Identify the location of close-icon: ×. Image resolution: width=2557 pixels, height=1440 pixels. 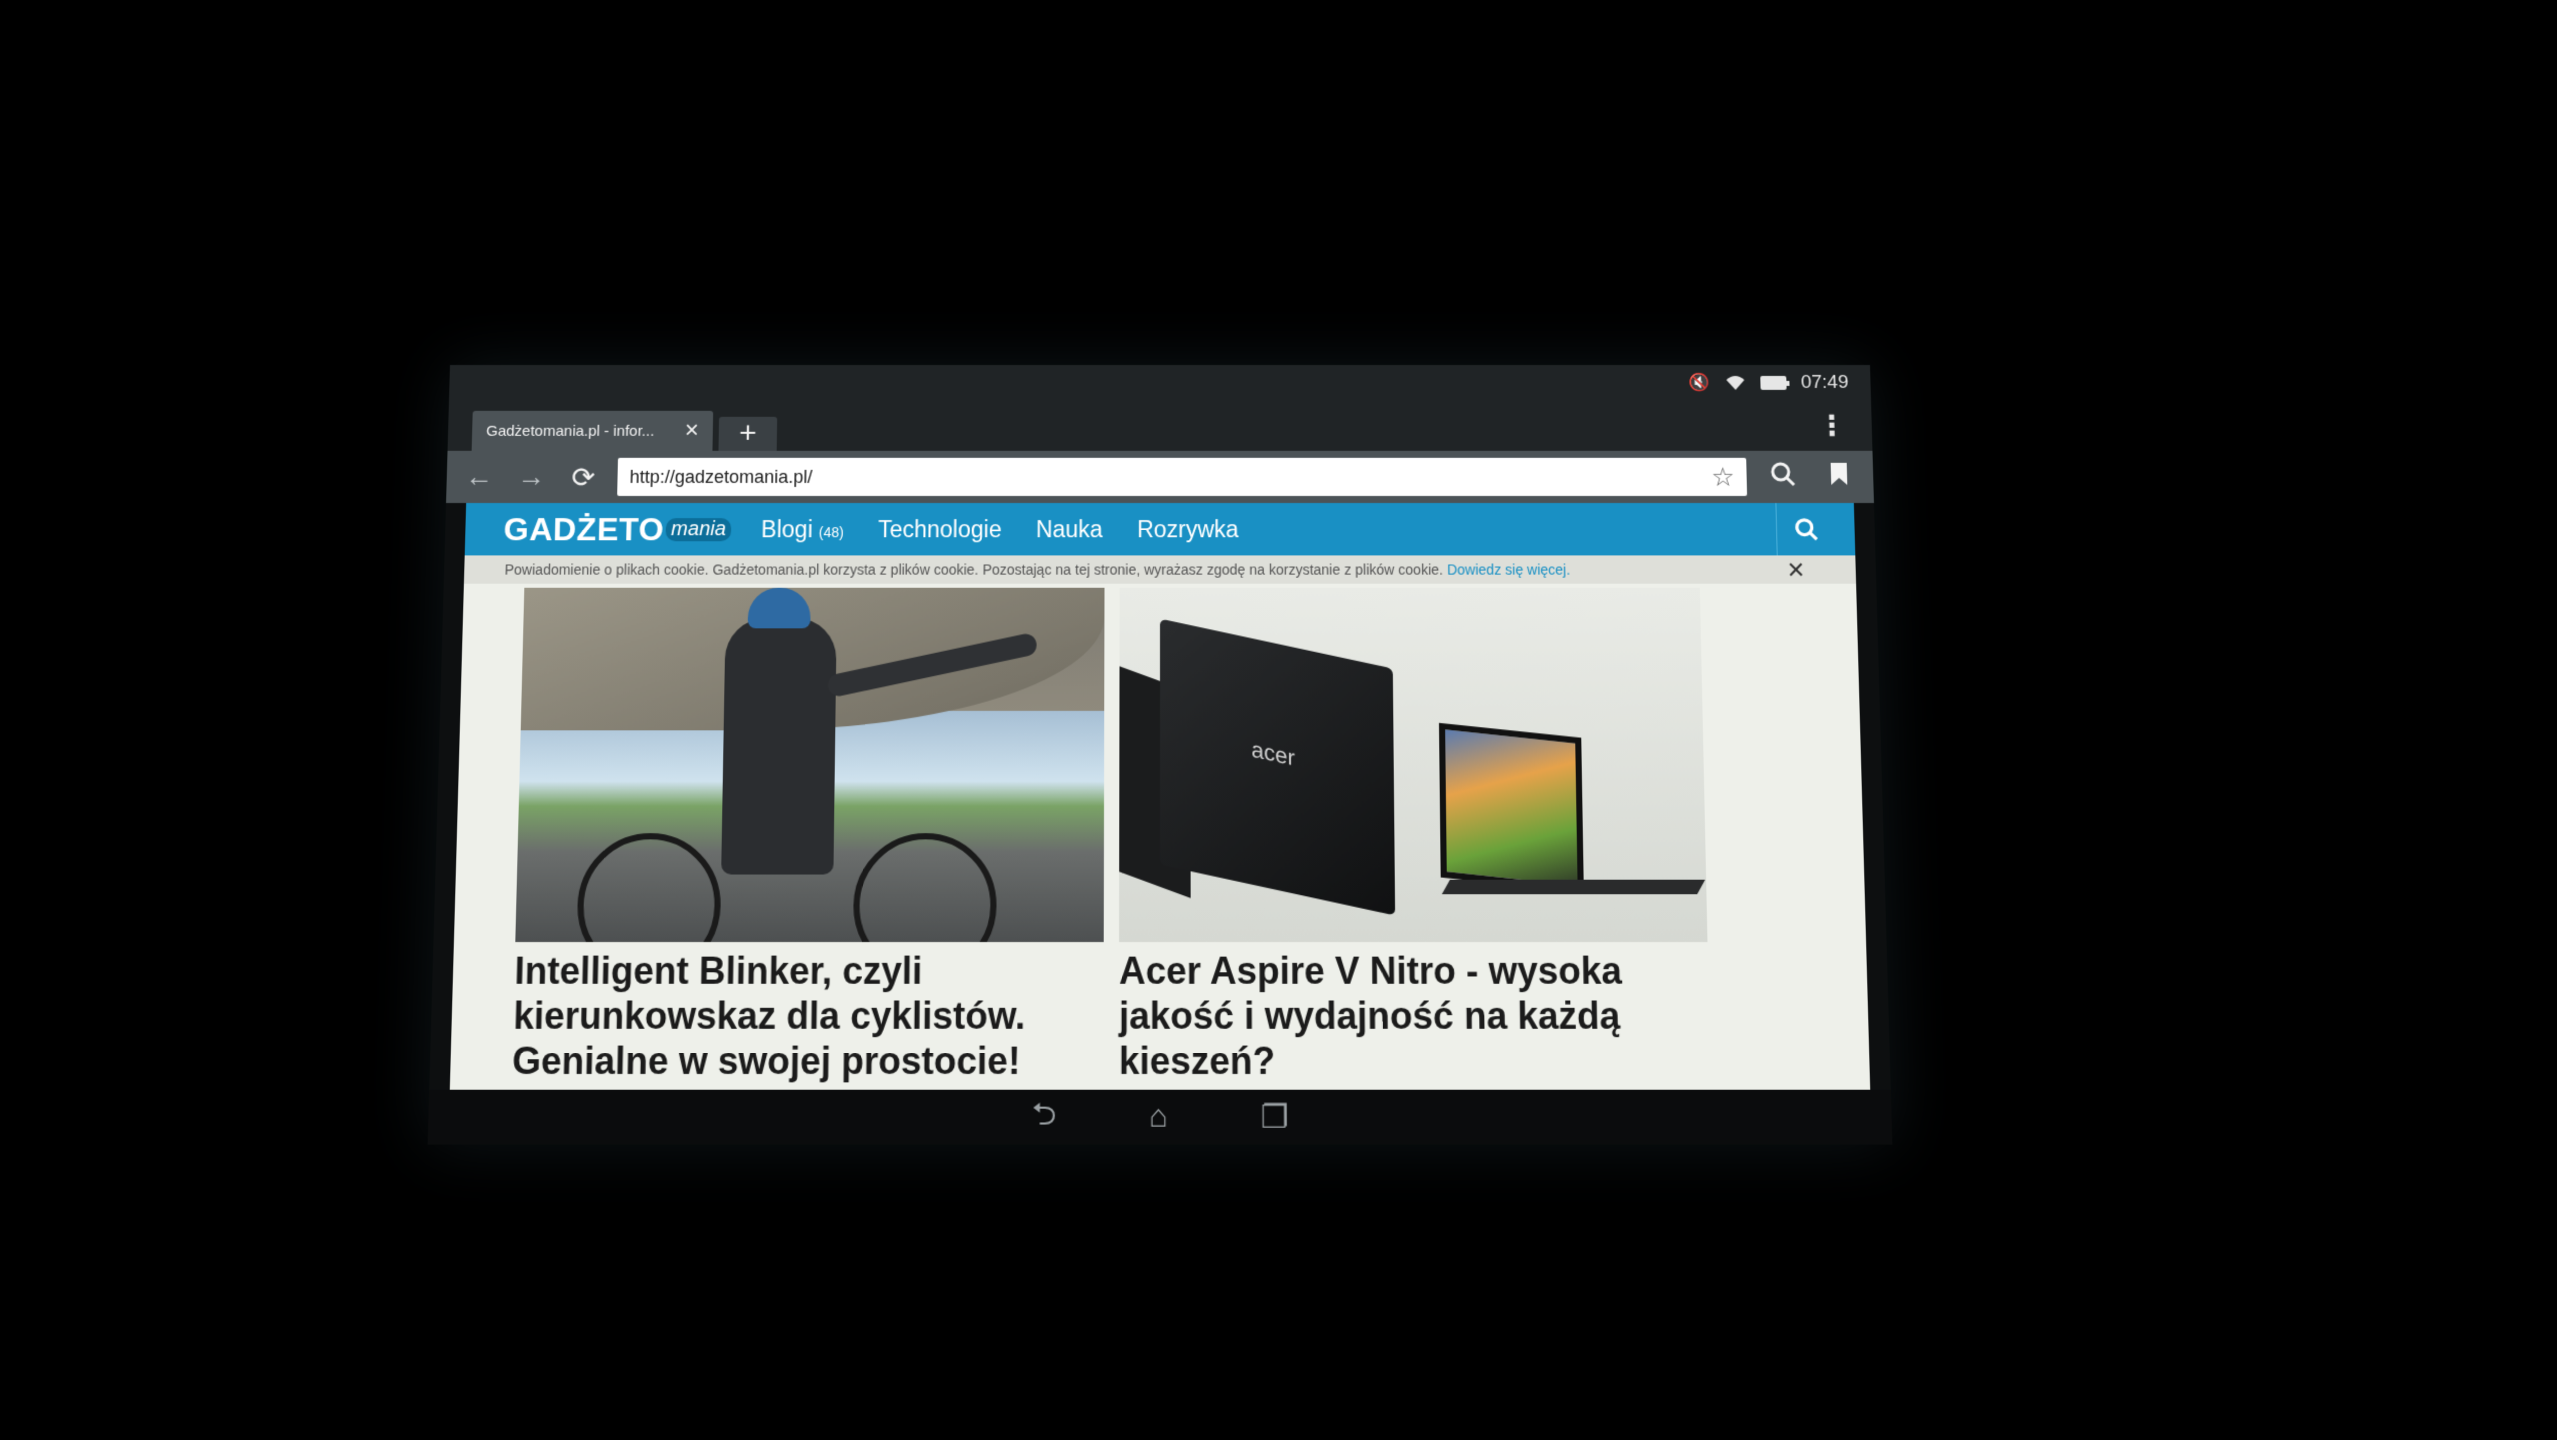
(691, 431).